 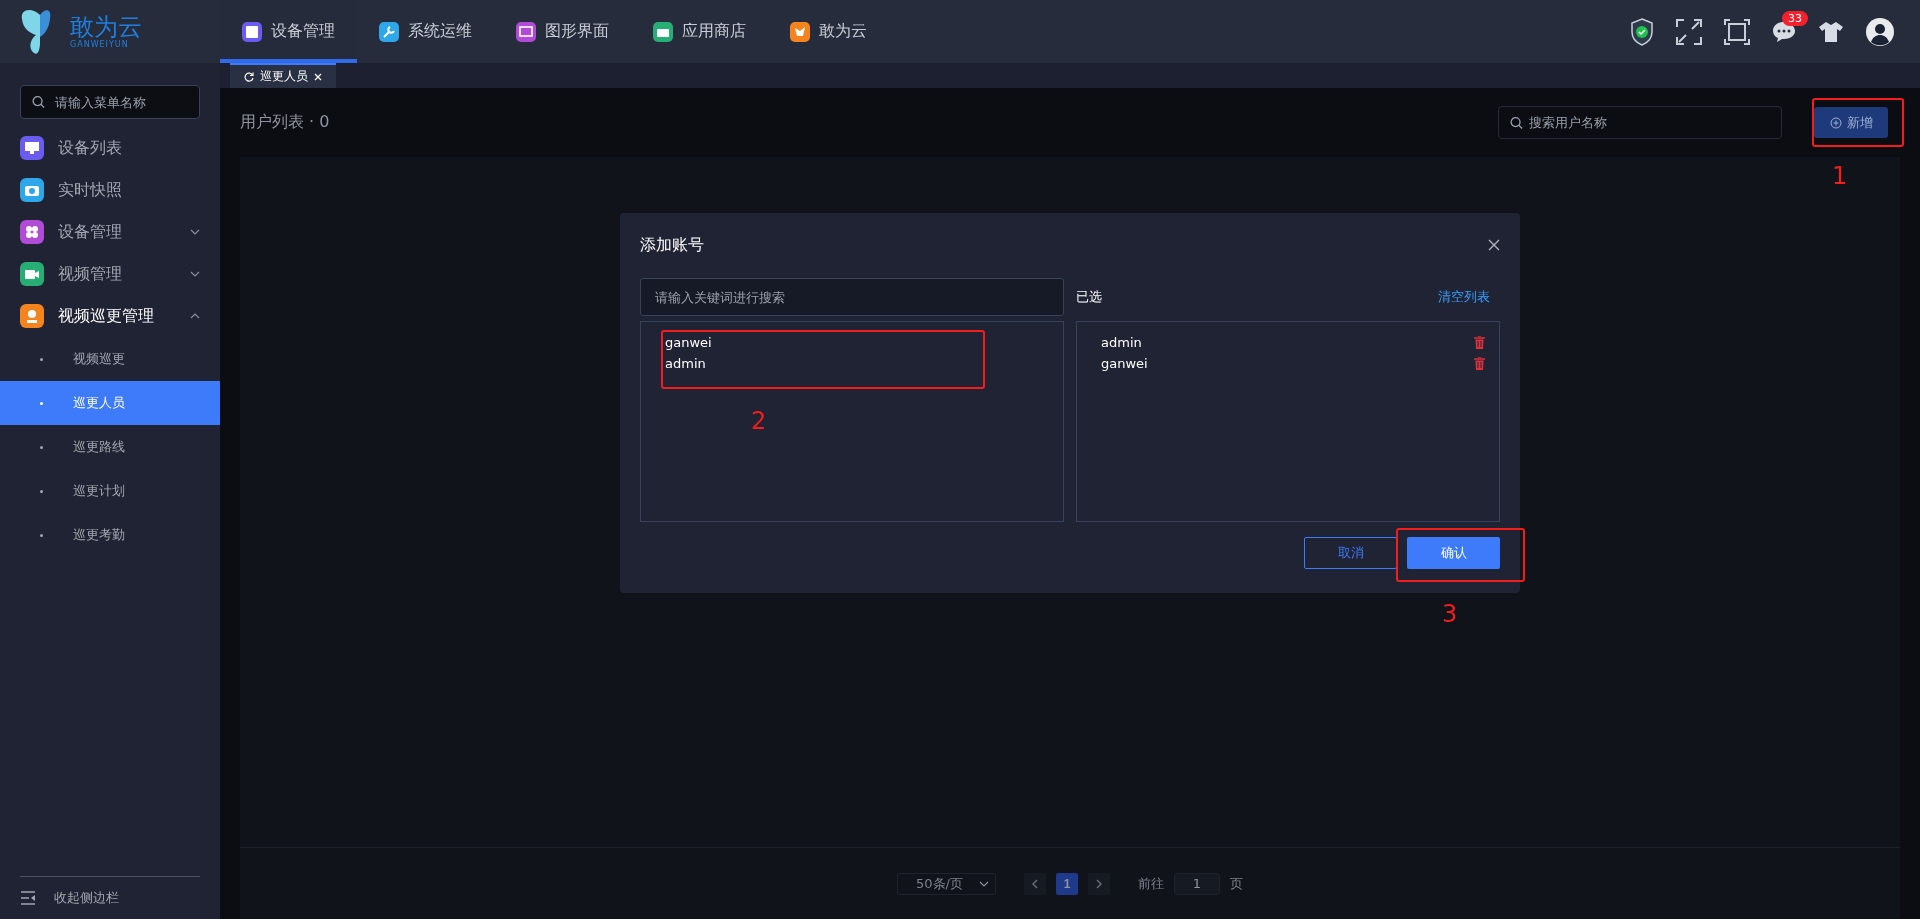 What do you see at coordinates (110, 447) in the screenshot?
I see `sidebar-subitem: 巡更路线` at bounding box center [110, 447].